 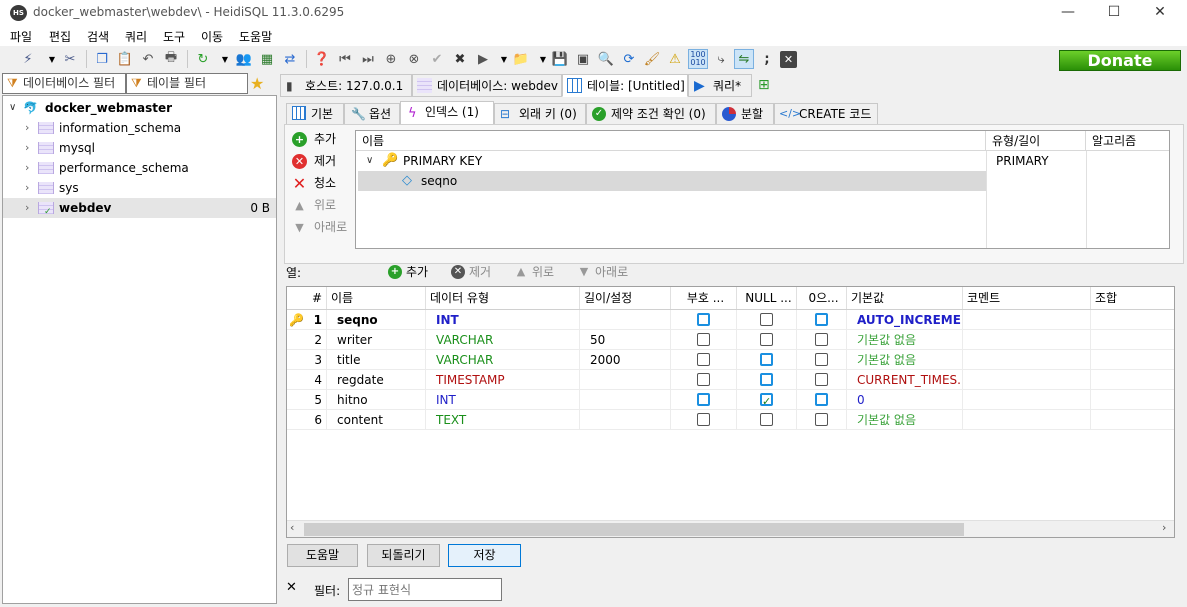 What do you see at coordinates (322, 59) in the screenshot?
I see `help-icon: ❓` at bounding box center [322, 59].